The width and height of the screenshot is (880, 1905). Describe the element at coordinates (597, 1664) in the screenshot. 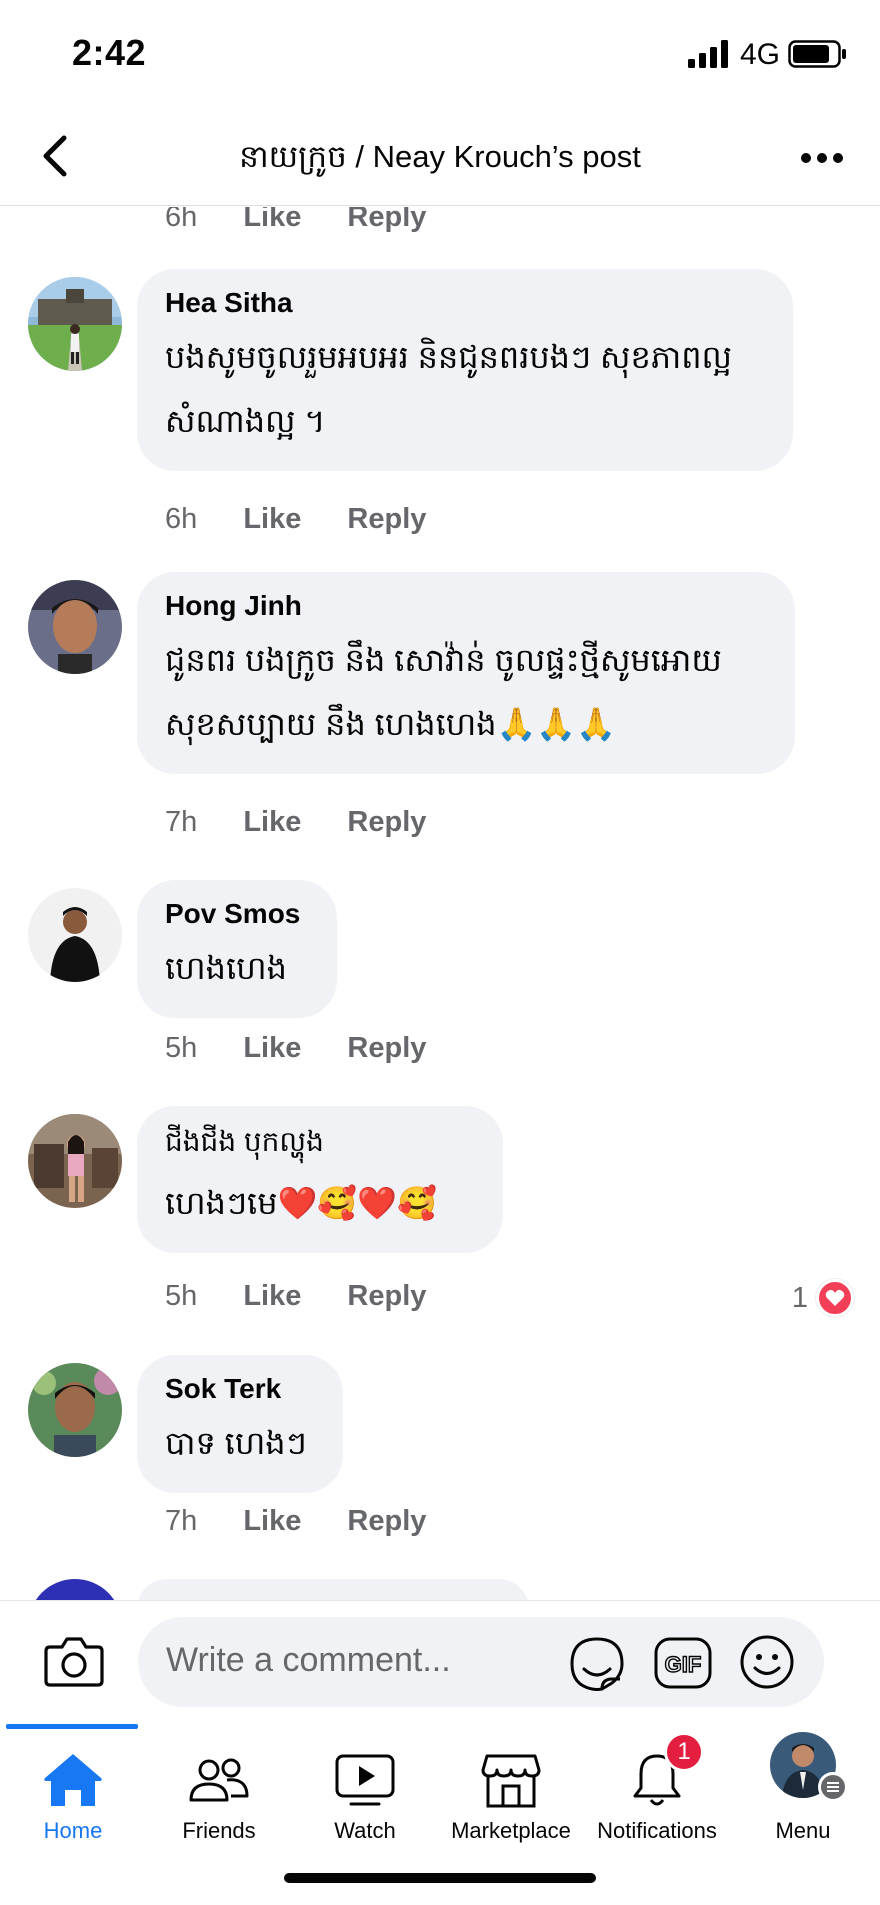

I see `sticker-icon` at that location.